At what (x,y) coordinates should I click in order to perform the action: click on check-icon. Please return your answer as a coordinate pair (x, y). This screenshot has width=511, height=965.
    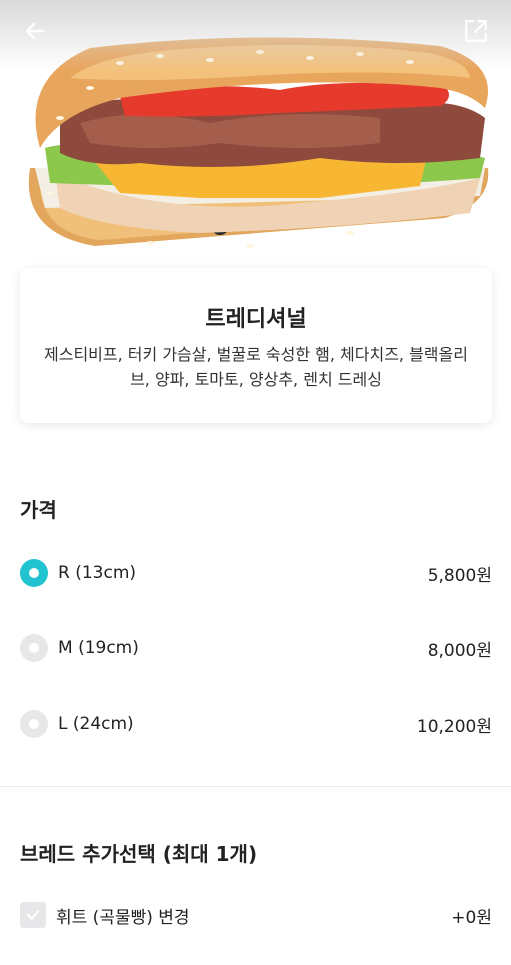
    Looking at the image, I should click on (33, 915).